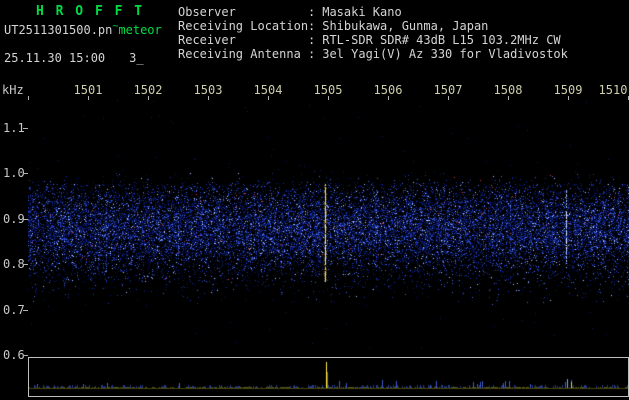 This screenshot has height=400, width=629. Describe the element at coordinates (328, 90) in the screenshot. I see `time-tick-label: 1505` at that location.